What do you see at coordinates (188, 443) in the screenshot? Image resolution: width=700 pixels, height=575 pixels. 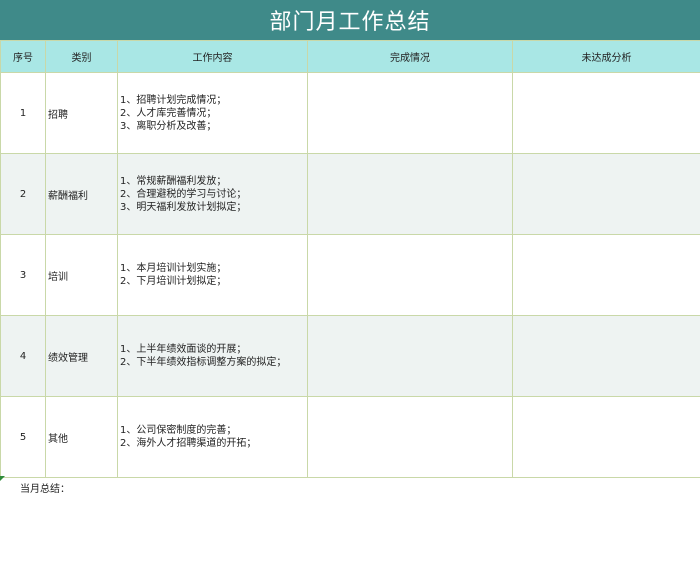 I see `content-line: 2、海外人才招聘渠道的开拓；` at bounding box center [188, 443].